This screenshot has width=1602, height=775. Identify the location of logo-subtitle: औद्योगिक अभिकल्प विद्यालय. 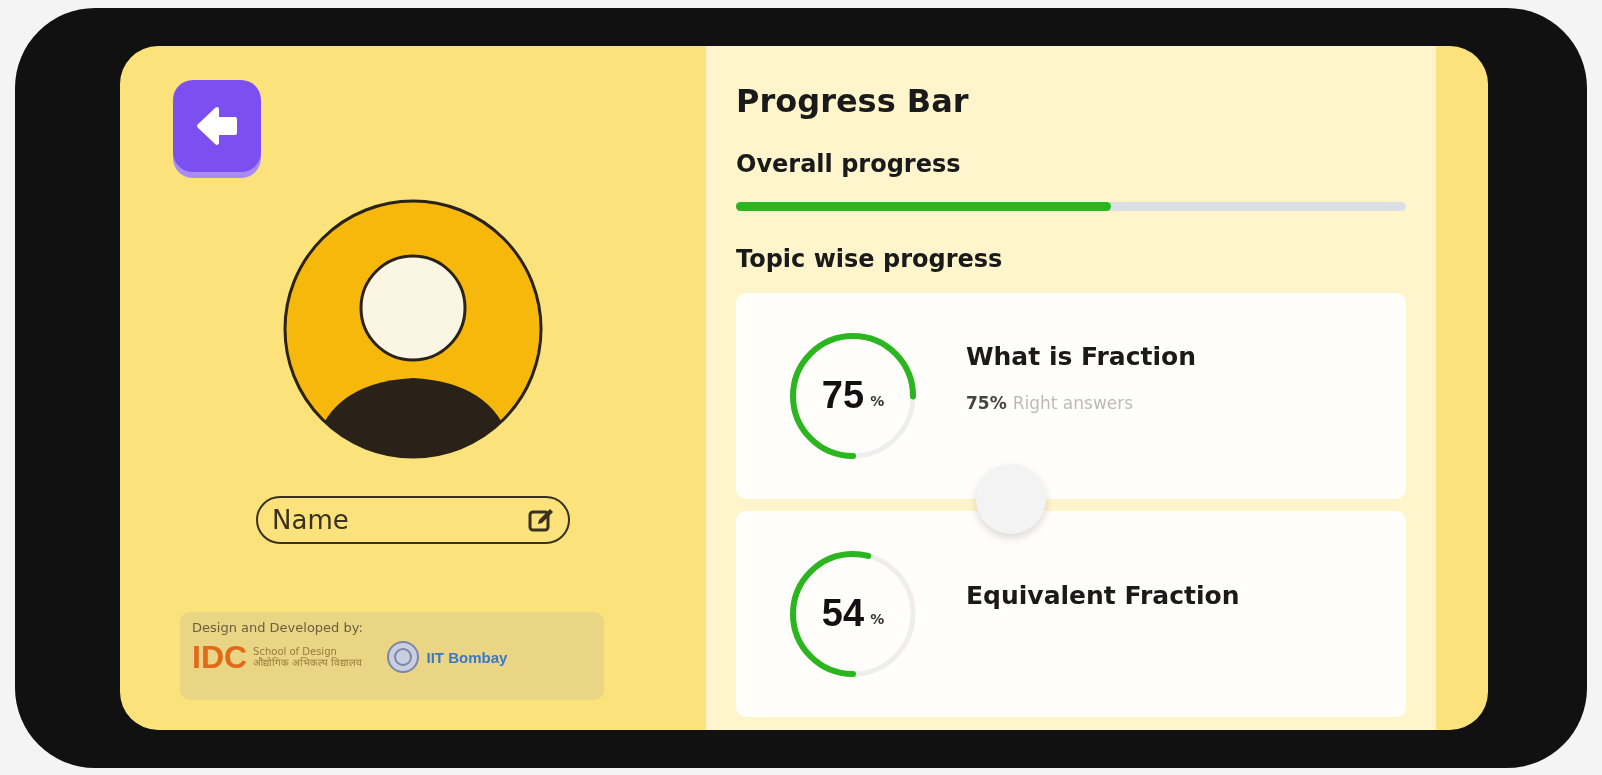
(308, 663).